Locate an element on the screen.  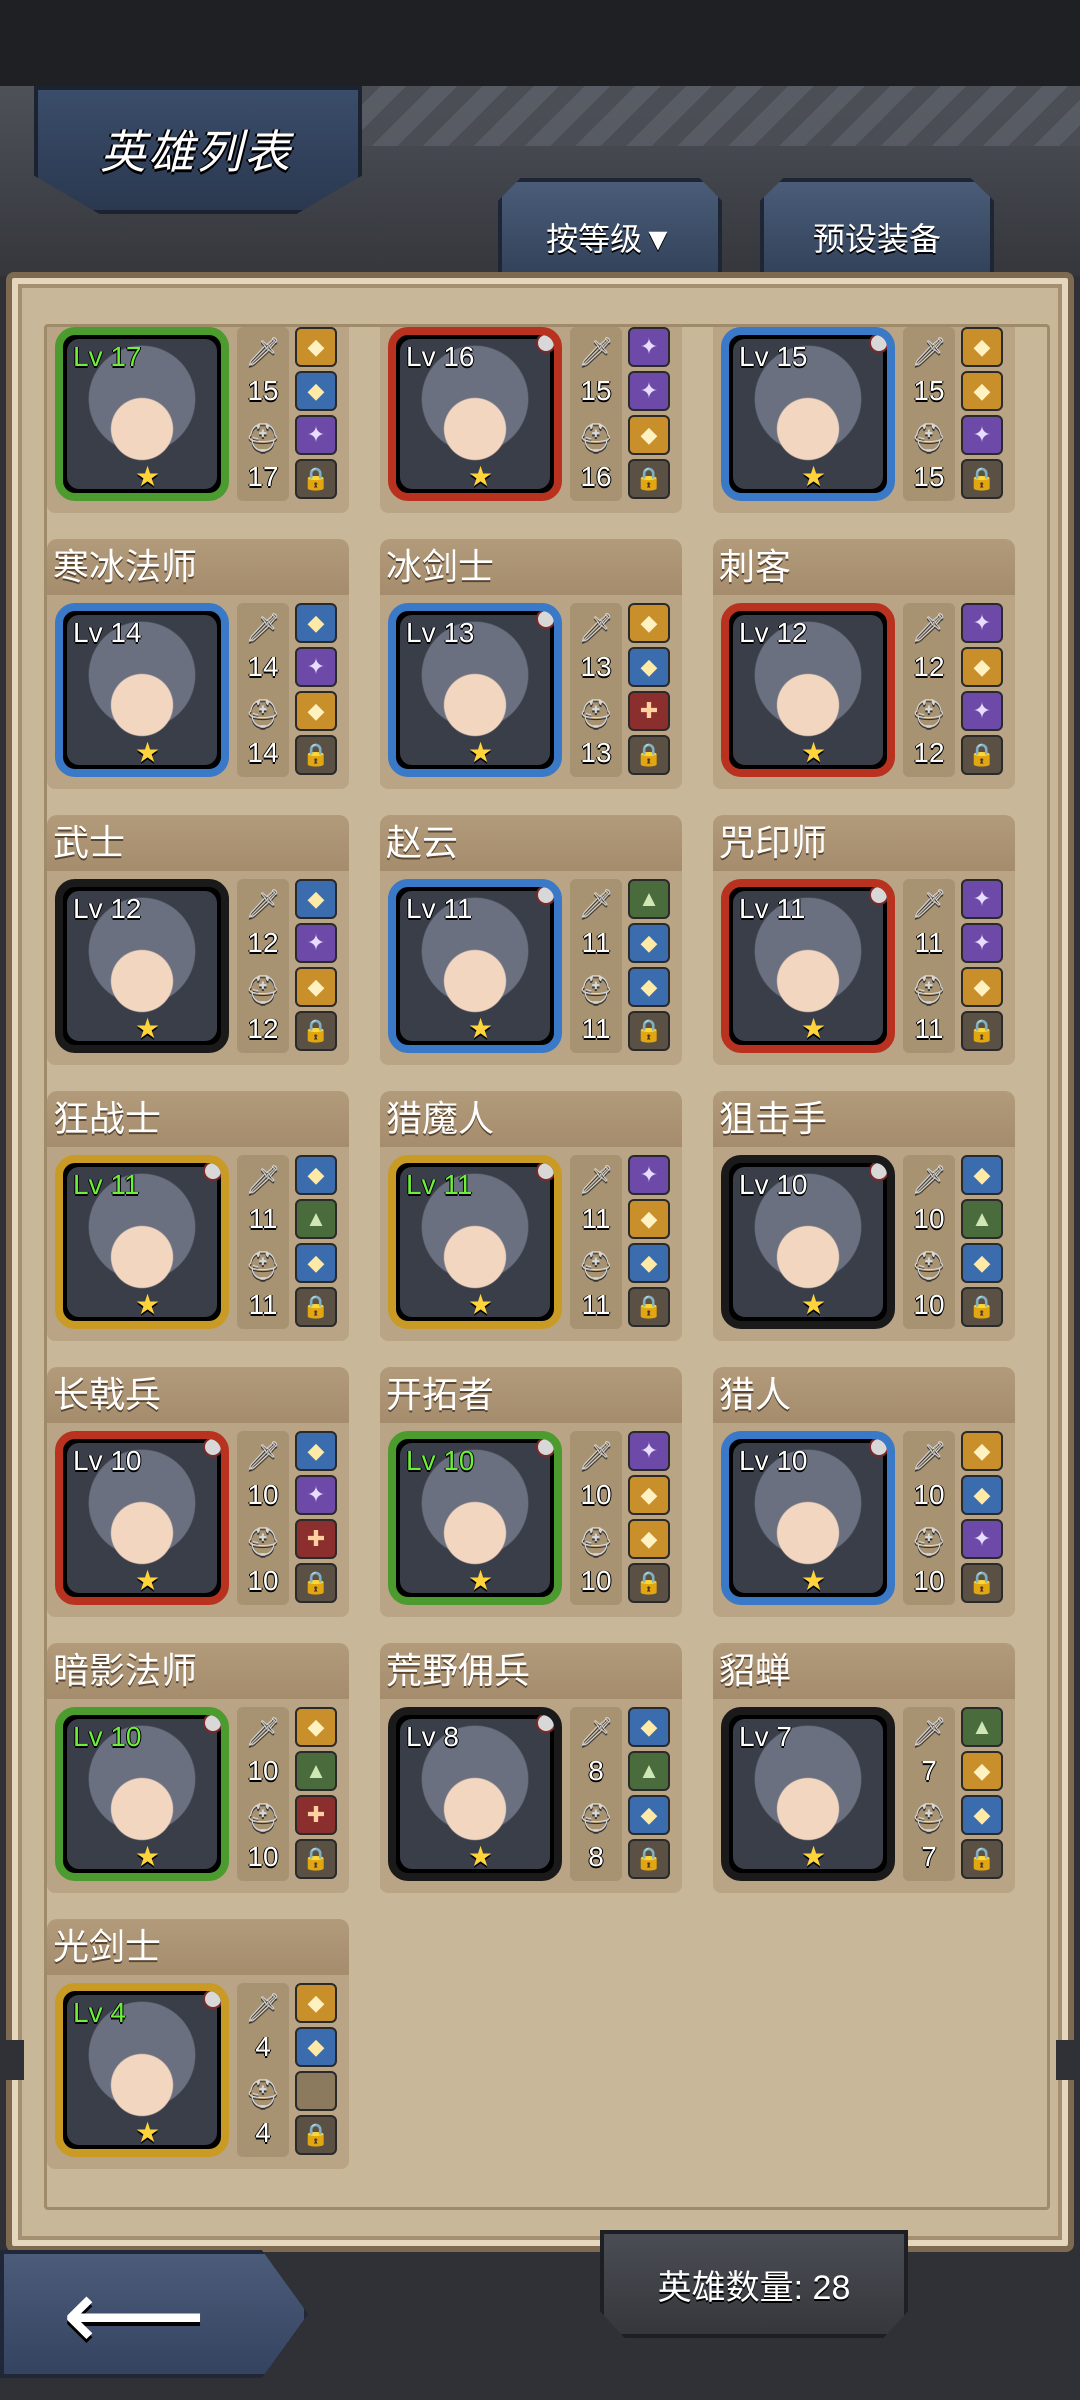
hero-card: 长戟兵 Lv 10 ★ 🗡 10 ⛑ 10 ◆ ✦ ✚ 🔒 is located at coordinates (198, 1492).